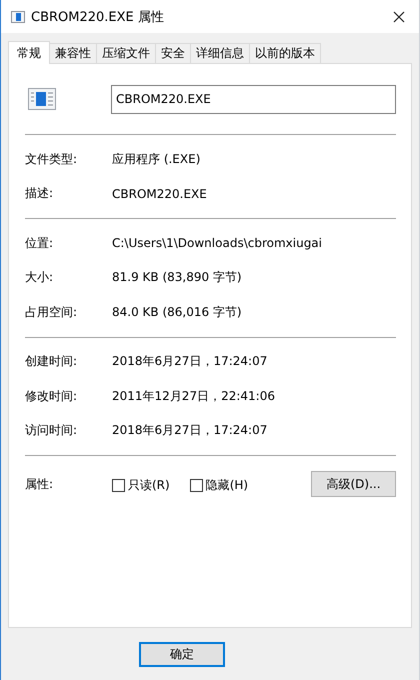 The image size is (420, 680). What do you see at coordinates (51, 431) in the screenshot?
I see `property-label: 访问时间:` at bounding box center [51, 431].